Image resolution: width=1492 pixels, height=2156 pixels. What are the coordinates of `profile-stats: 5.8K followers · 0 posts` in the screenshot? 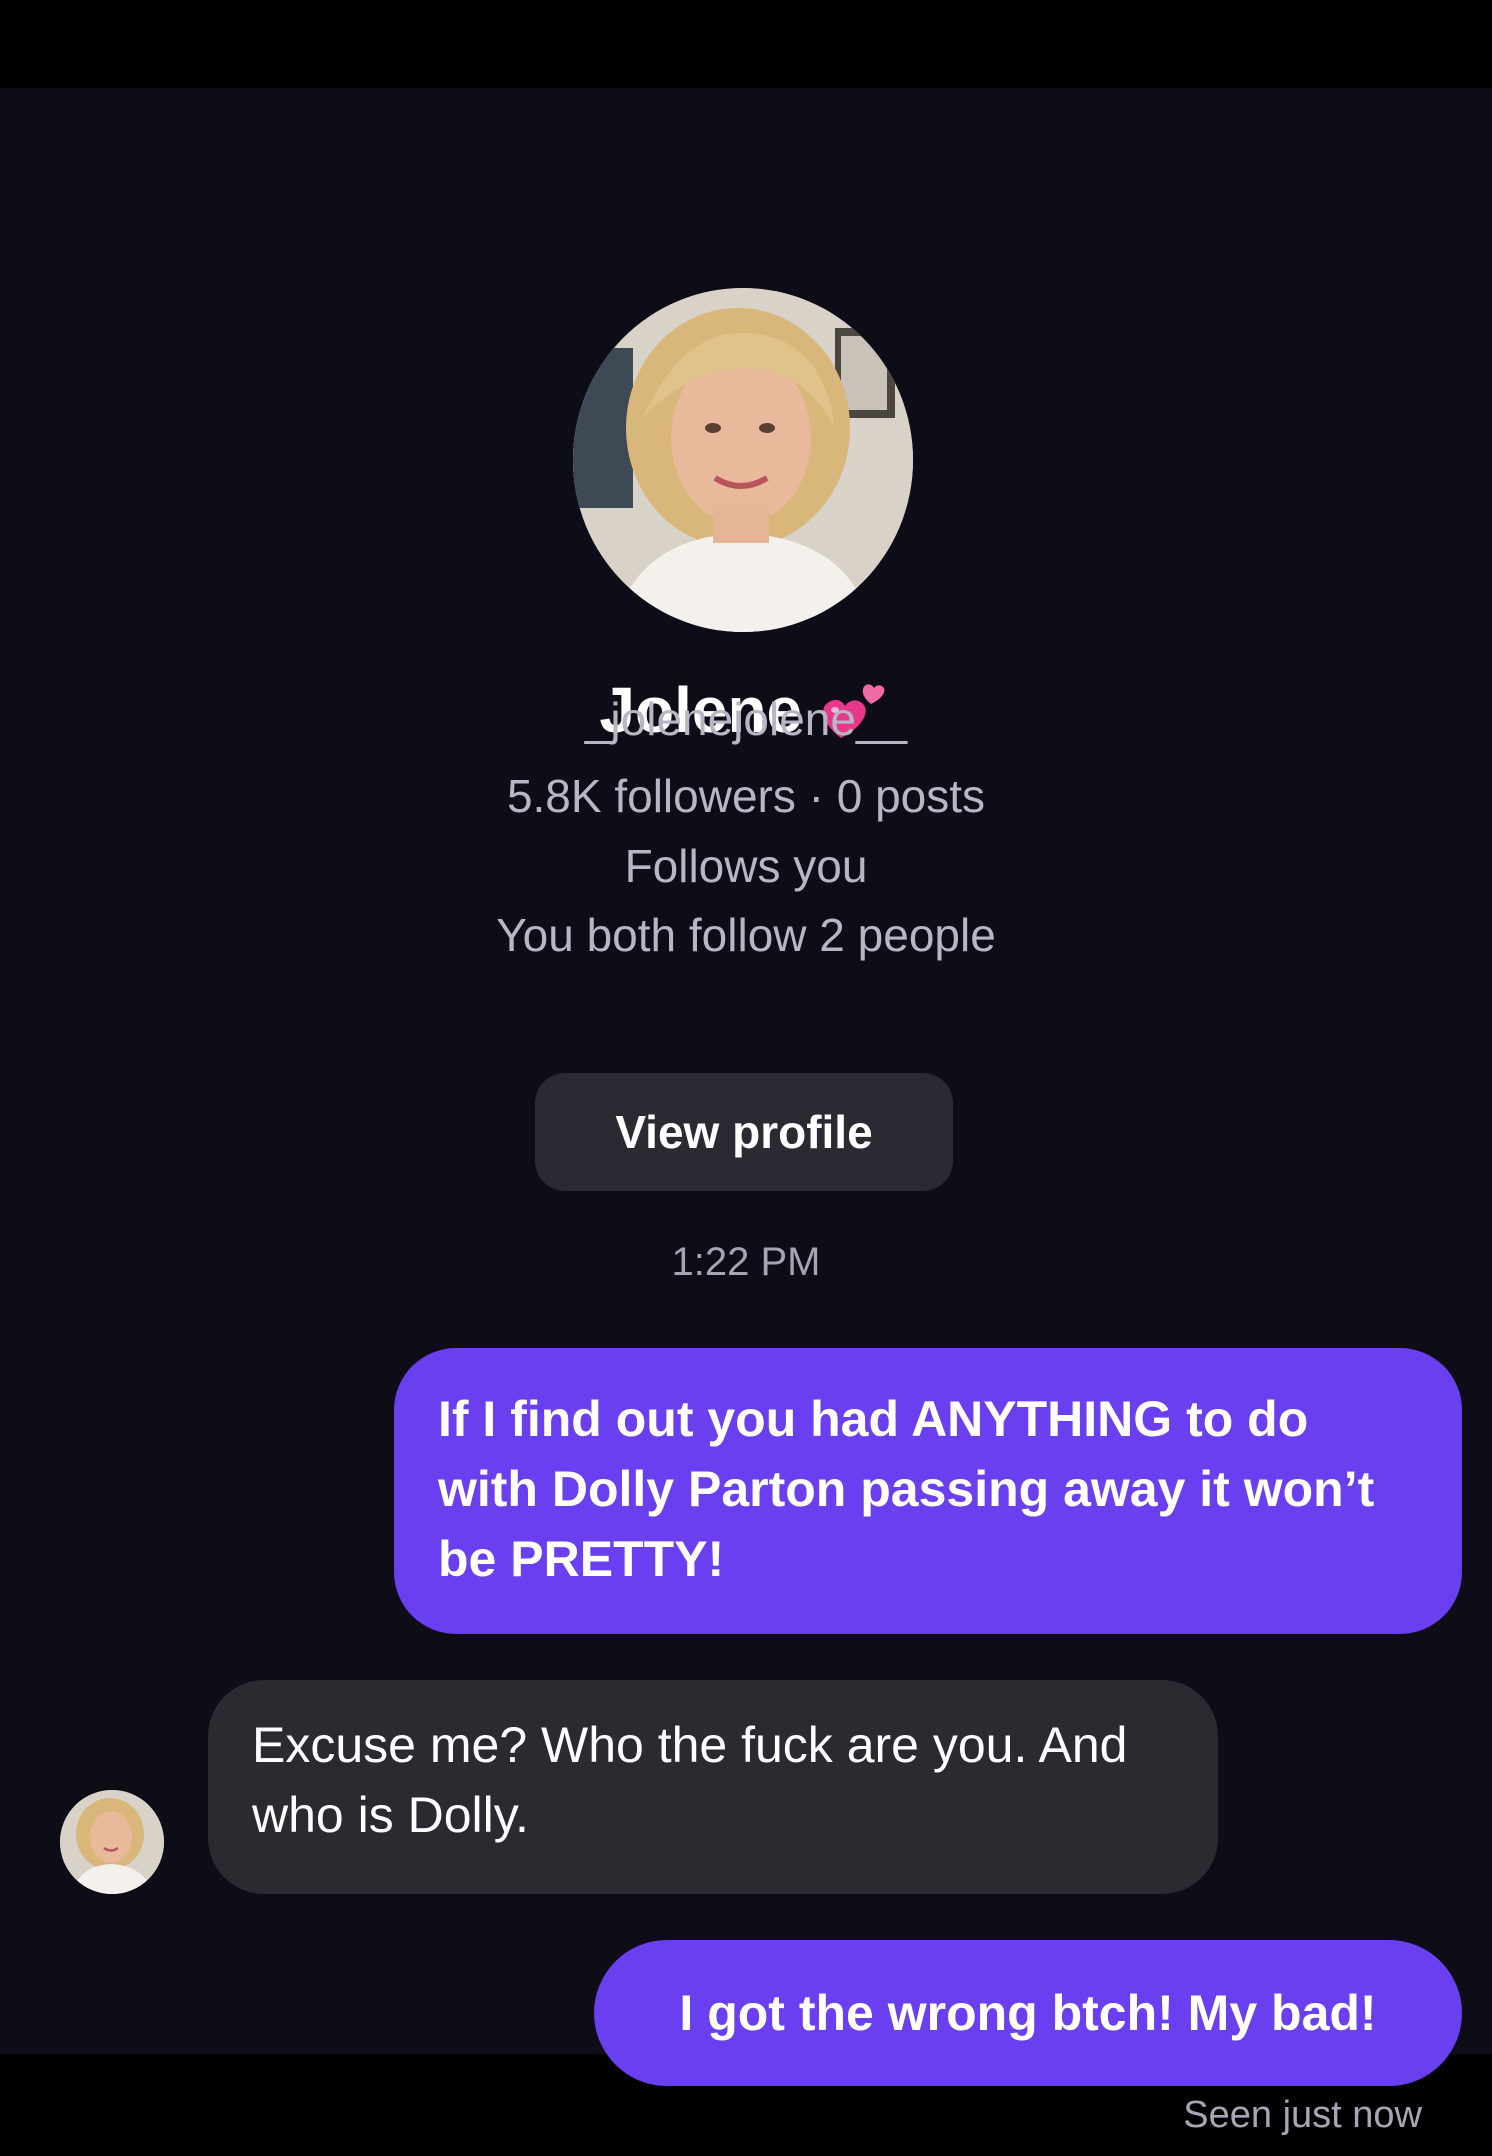 It's located at (746, 796).